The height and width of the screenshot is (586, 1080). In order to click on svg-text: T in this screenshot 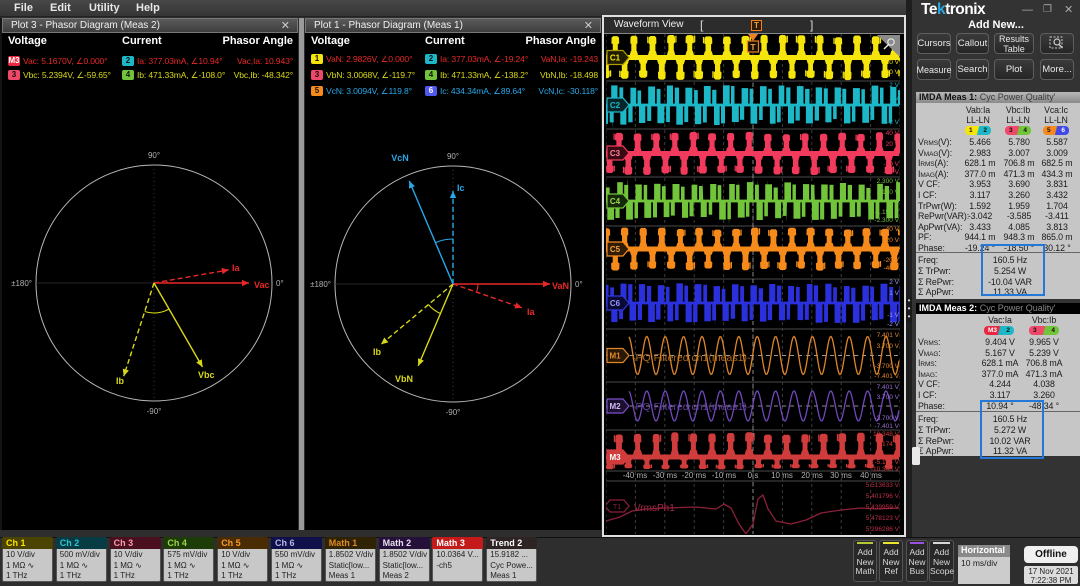, I will do `click(753, 47)`.